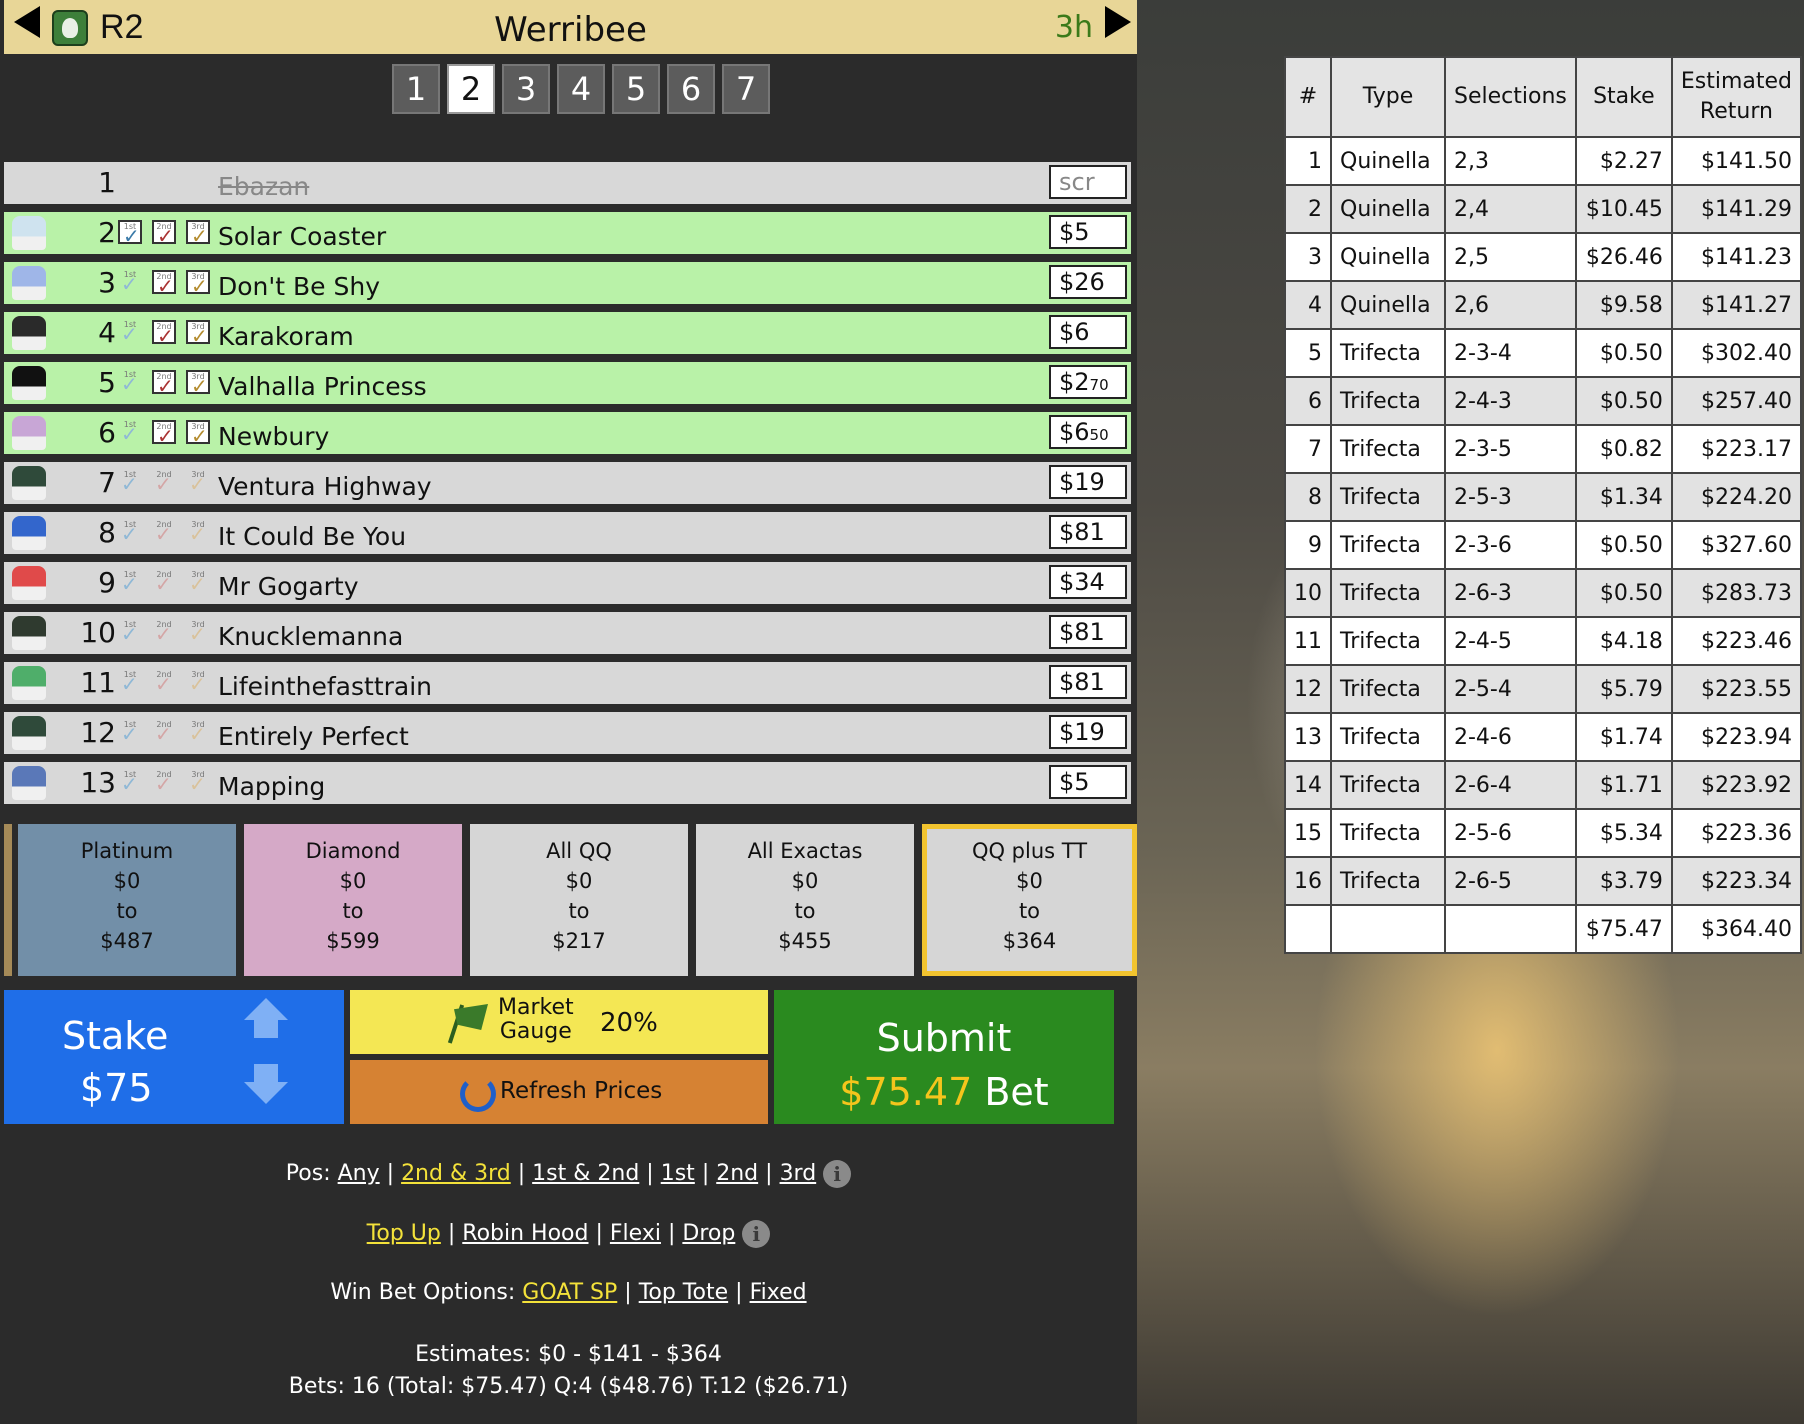 This screenshot has height=1424, width=1804. I want to click on option-link: 1st, so click(678, 1173).